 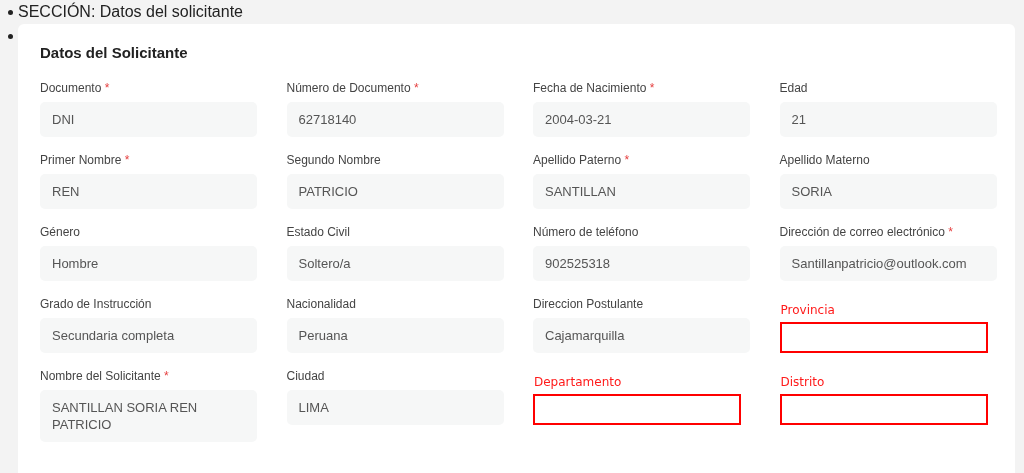 I want to click on field-label: Apellido Paterno *, so click(x=581, y=160).